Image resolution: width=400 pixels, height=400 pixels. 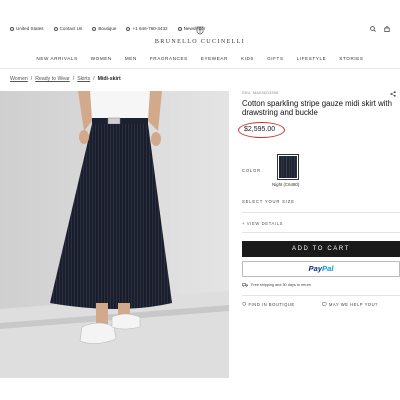 What do you see at coordinates (351, 58) in the screenshot?
I see `nav-stories: STORIES` at bounding box center [351, 58].